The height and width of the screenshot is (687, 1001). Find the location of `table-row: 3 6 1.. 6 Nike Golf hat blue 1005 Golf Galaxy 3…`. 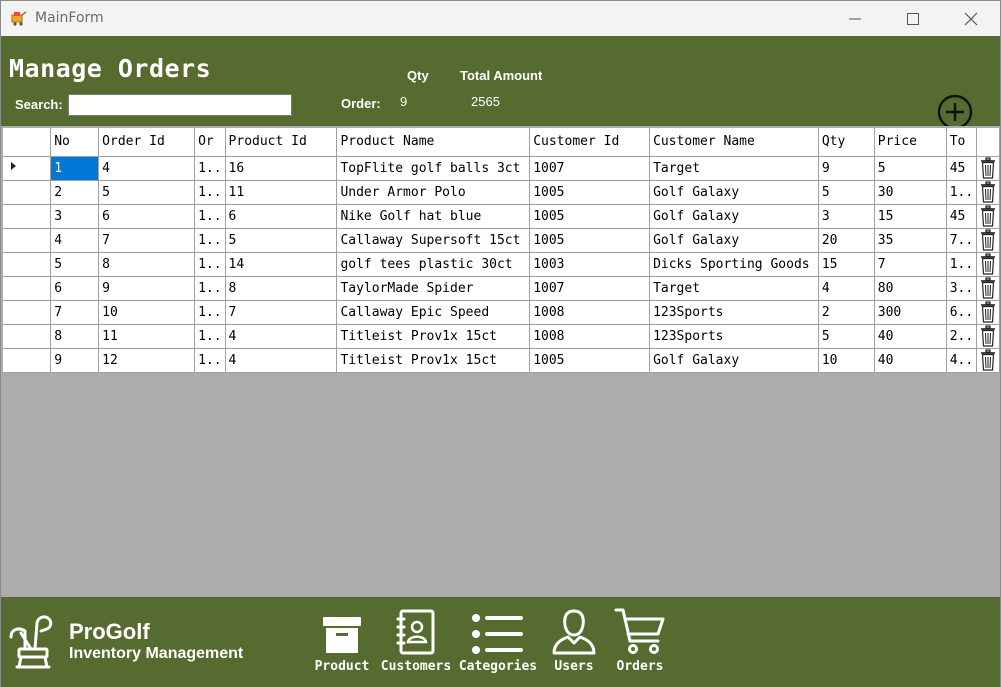

table-row: 3 6 1.. 6 Nike Golf hat blue 1005 Golf Galaxy 3… is located at coordinates (501, 216).